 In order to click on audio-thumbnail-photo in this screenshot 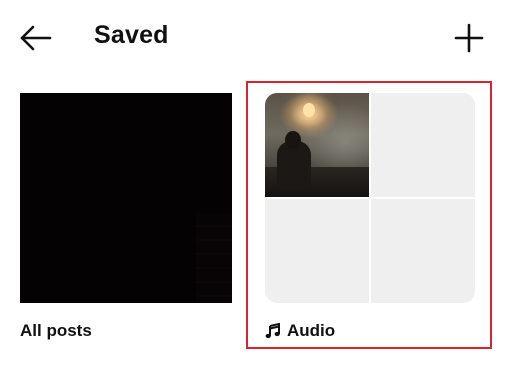, I will do `click(317, 145)`.